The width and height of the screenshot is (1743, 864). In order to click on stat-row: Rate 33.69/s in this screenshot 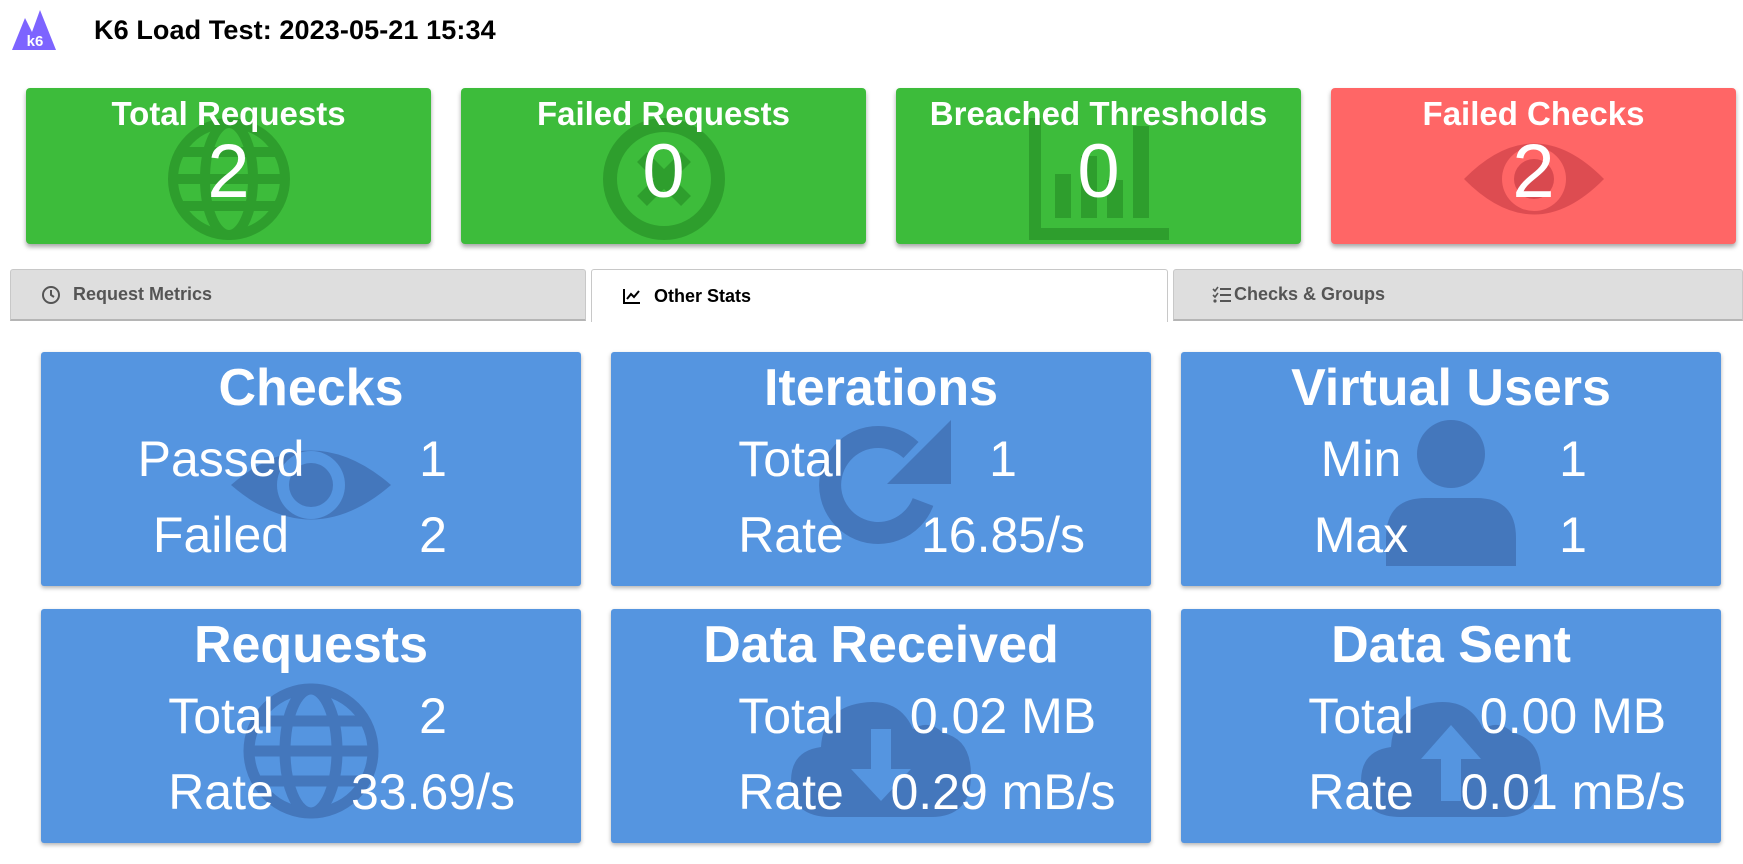, I will do `click(311, 798)`.